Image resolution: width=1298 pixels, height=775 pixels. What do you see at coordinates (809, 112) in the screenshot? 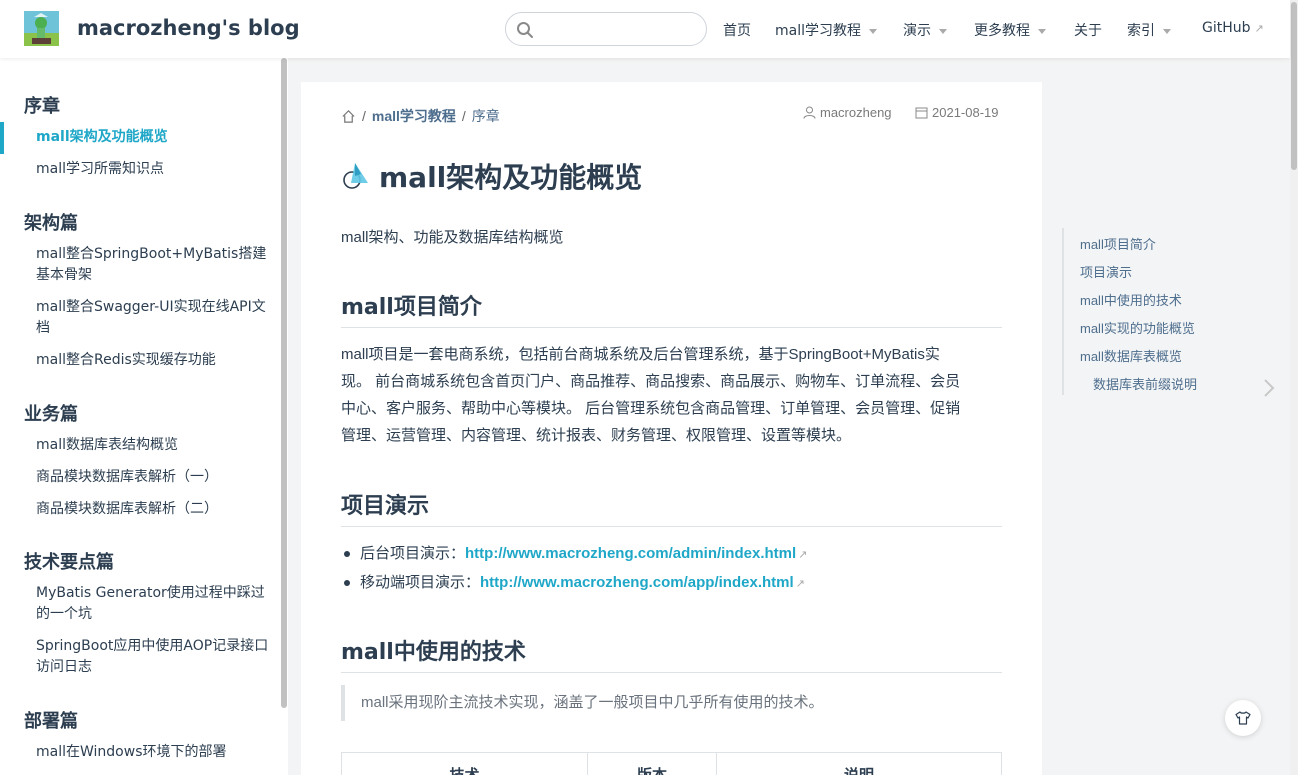
I see `user-icon` at bounding box center [809, 112].